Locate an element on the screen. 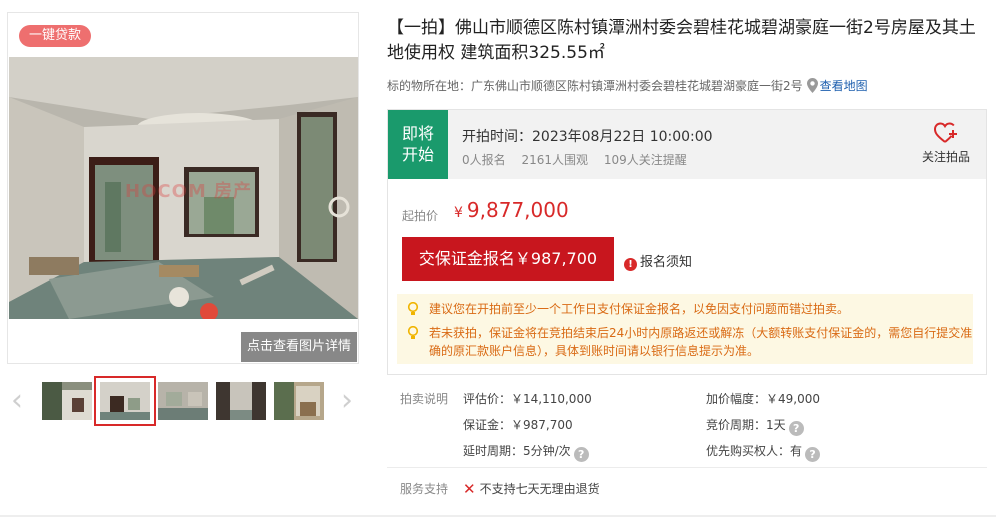 The height and width of the screenshot is (520, 996). photo-watermark: HOCOM 房产 is located at coordinates (189, 191).